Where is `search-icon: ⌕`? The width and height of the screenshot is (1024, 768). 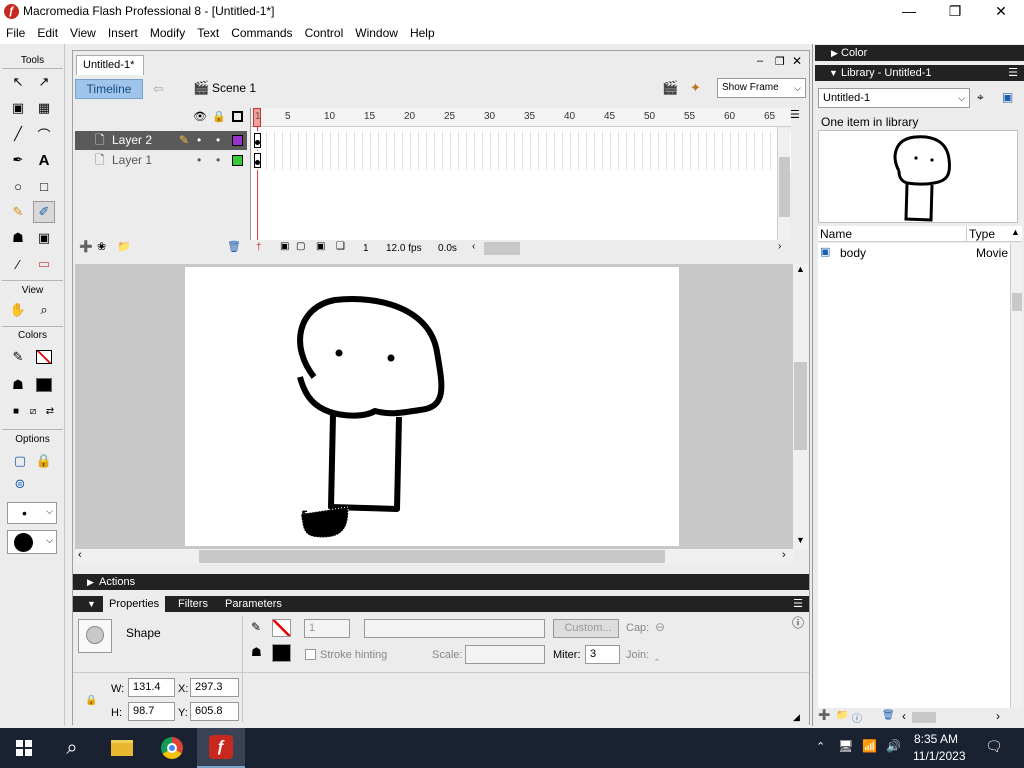
search-icon: ⌕ is located at coordinates (72, 748).